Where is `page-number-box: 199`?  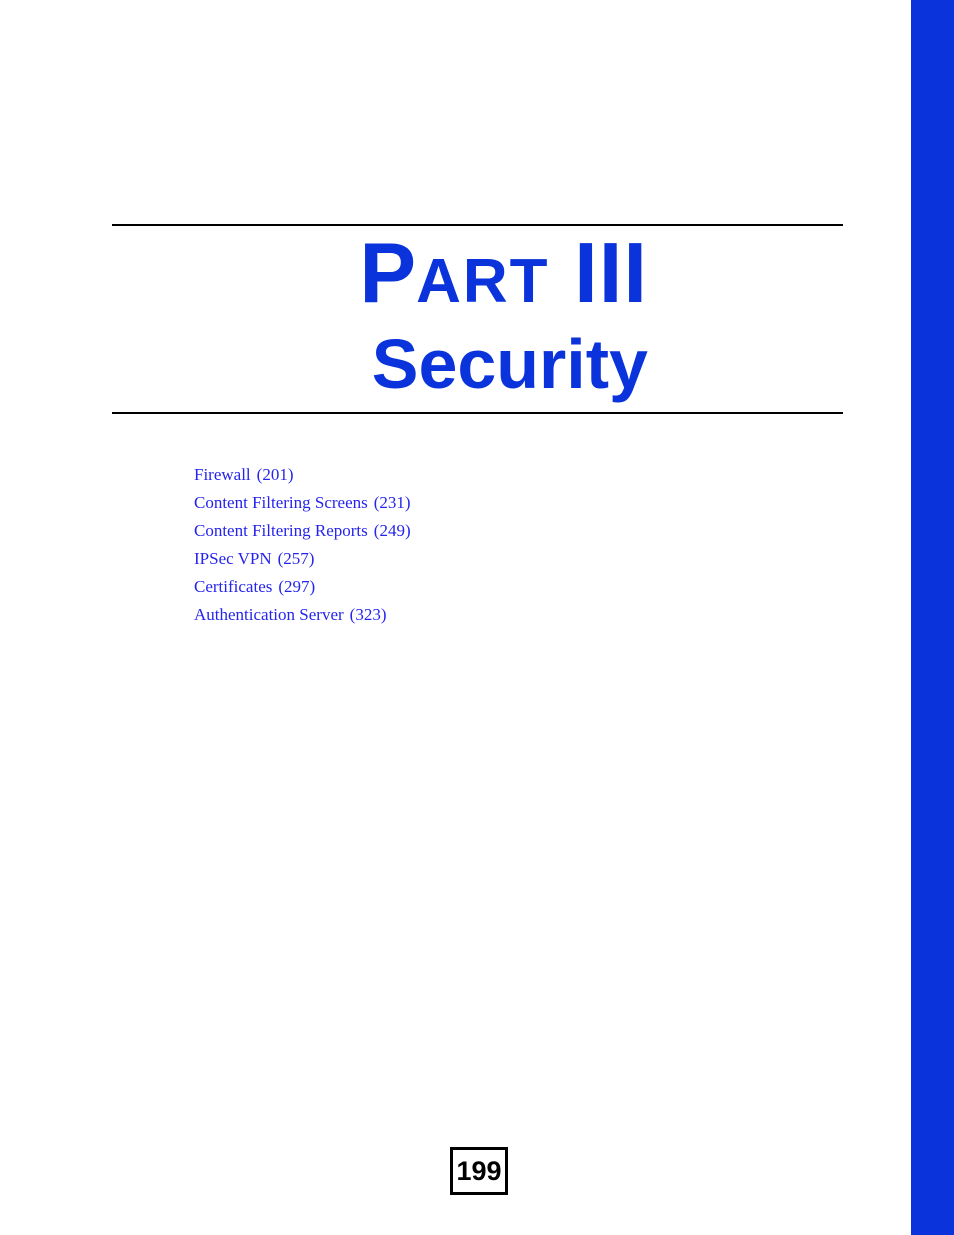
page-number-box: 199 is located at coordinates (479, 1171).